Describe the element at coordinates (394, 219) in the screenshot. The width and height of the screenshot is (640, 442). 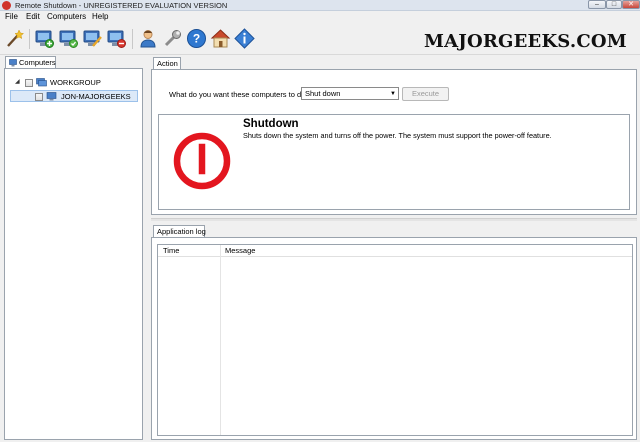
I see `panel-splitter` at that location.